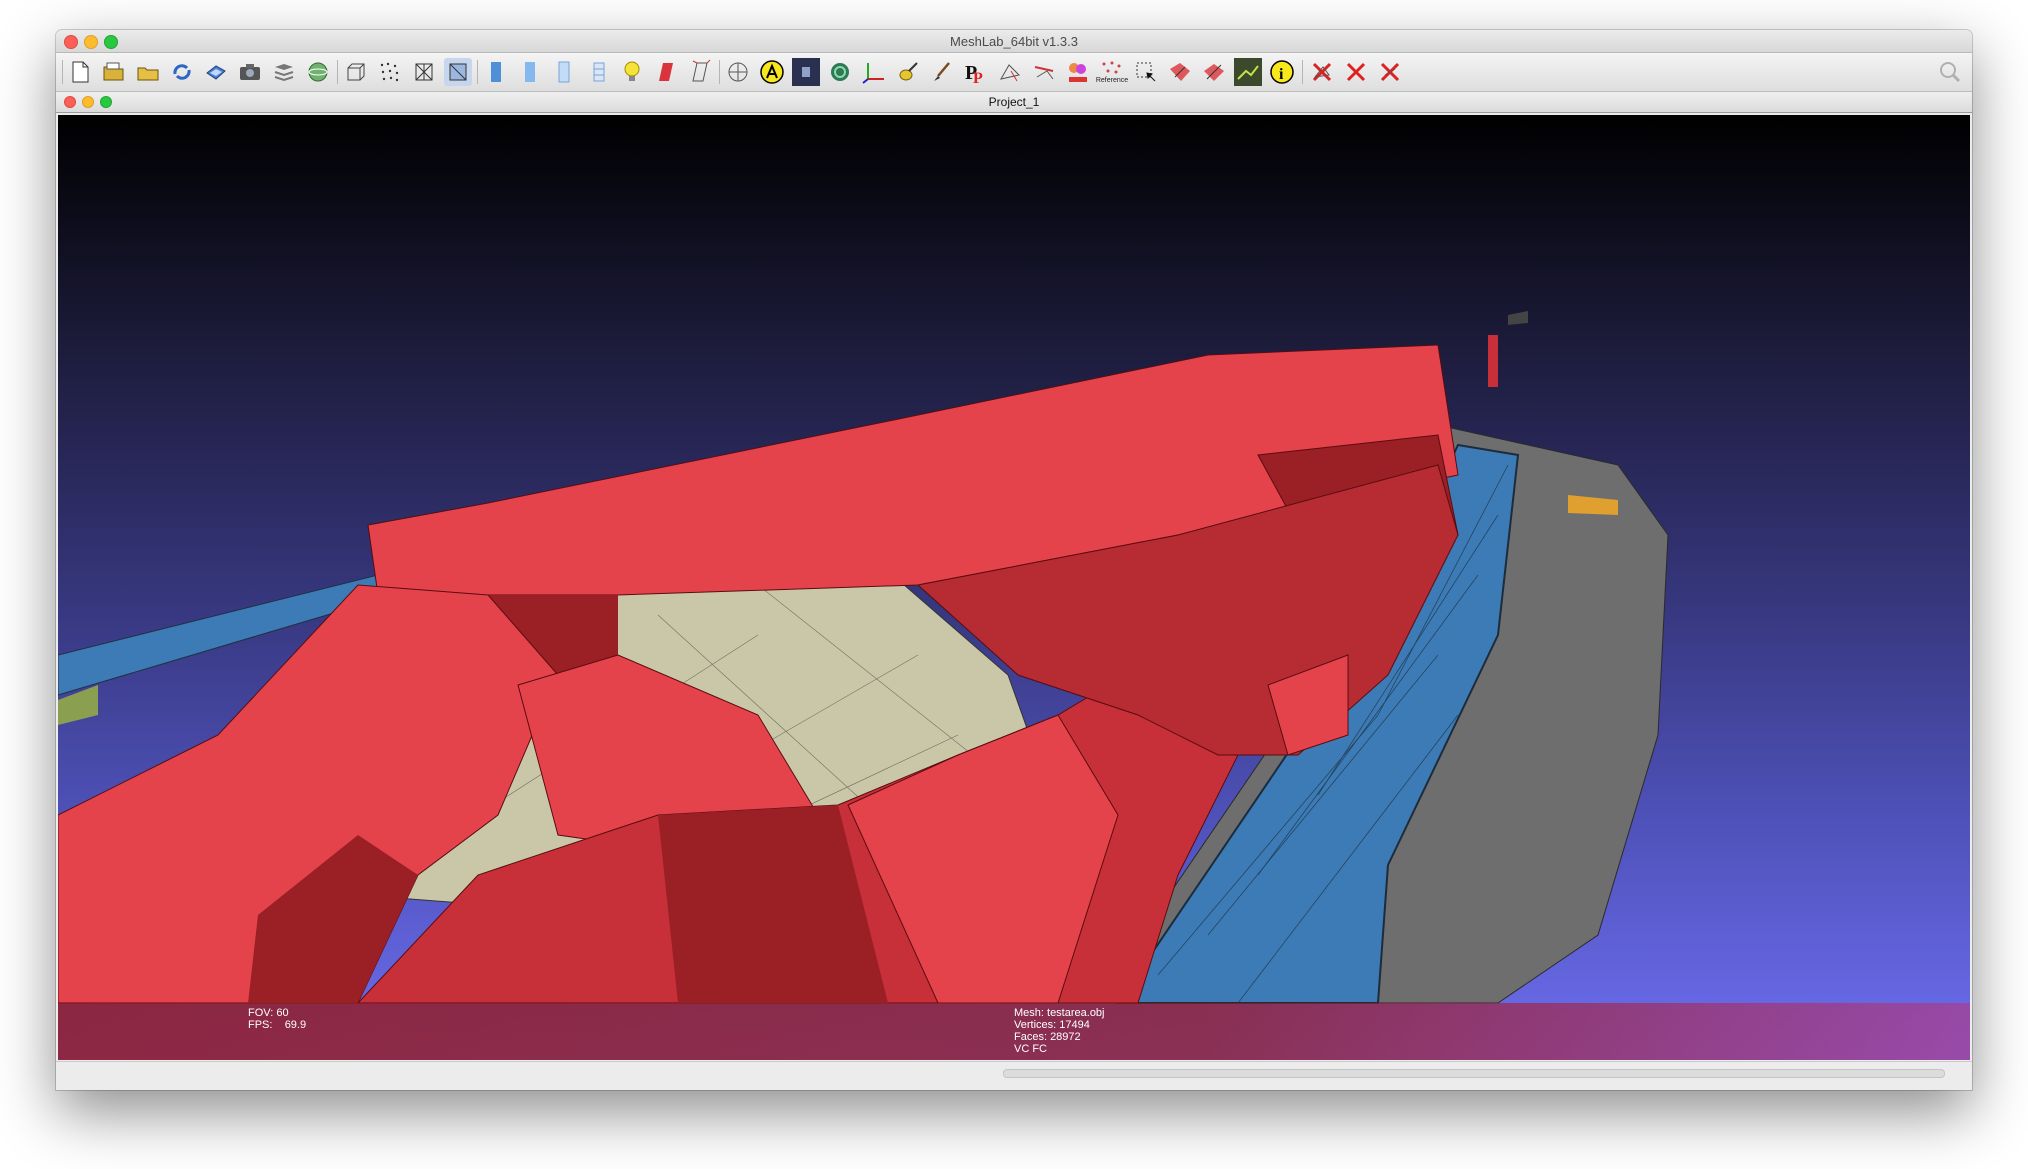  Describe the element at coordinates (908, 72) in the screenshot. I see `paint-icon` at that location.